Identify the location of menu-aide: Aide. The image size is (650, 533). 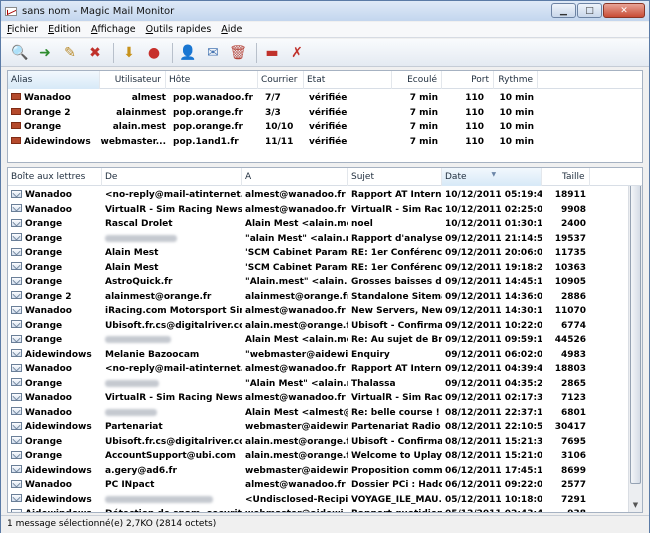
(231, 29).